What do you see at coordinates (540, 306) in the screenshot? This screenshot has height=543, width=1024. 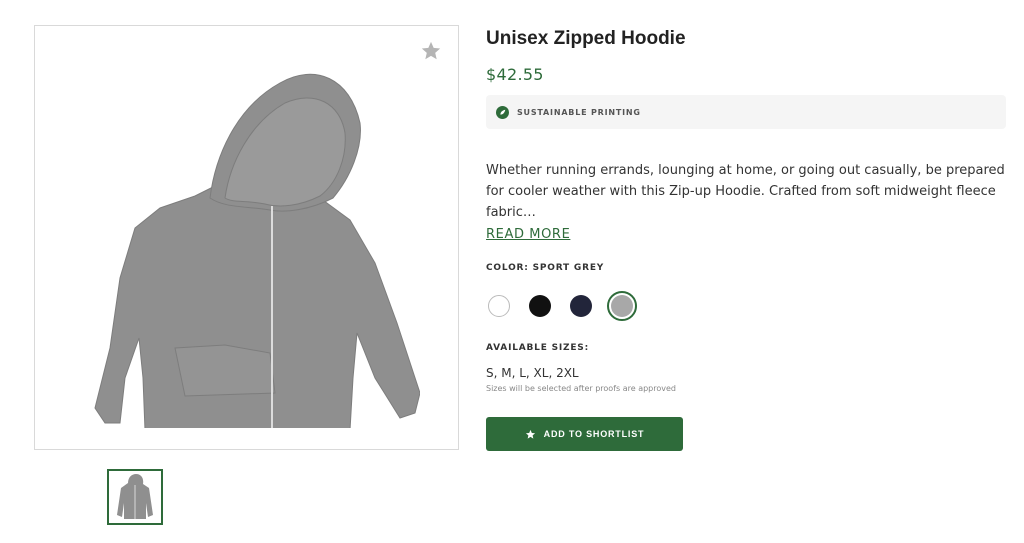 I see `swatch-black` at bounding box center [540, 306].